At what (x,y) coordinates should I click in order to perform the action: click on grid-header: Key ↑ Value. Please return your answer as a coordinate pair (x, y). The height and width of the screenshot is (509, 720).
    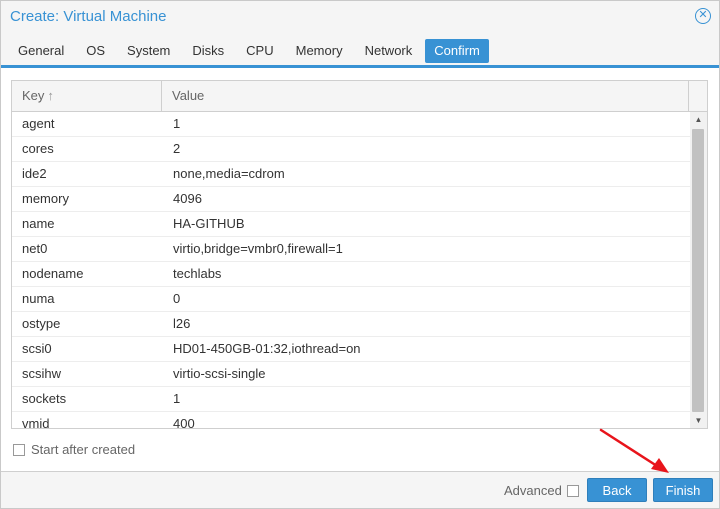
    Looking at the image, I should click on (359, 96).